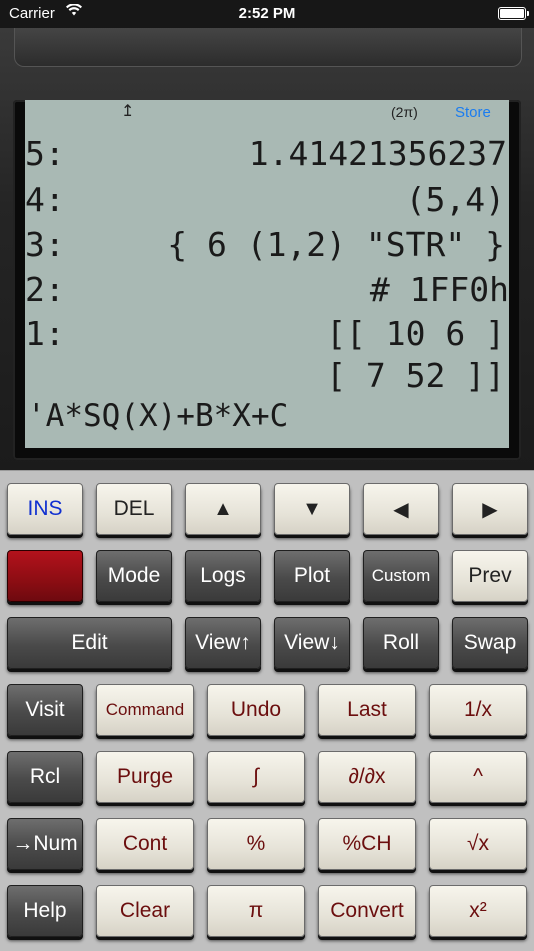 The height and width of the screenshot is (951, 534). I want to click on stack-level-1-continued: [ 7 52 ]], so click(267, 376).